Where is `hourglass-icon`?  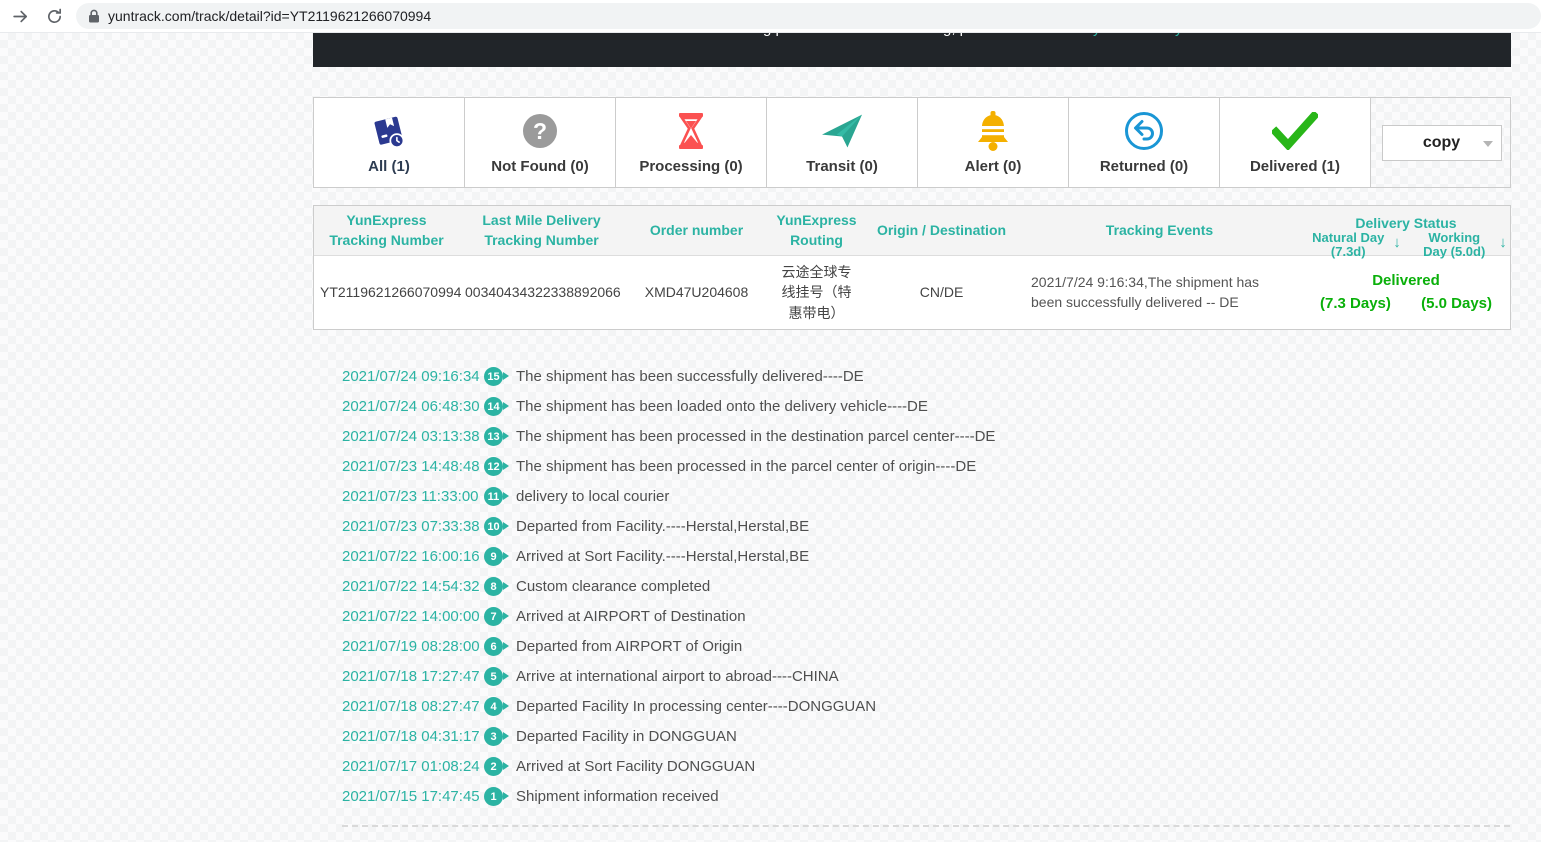
hourglass-icon is located at coordinates (691, 131).